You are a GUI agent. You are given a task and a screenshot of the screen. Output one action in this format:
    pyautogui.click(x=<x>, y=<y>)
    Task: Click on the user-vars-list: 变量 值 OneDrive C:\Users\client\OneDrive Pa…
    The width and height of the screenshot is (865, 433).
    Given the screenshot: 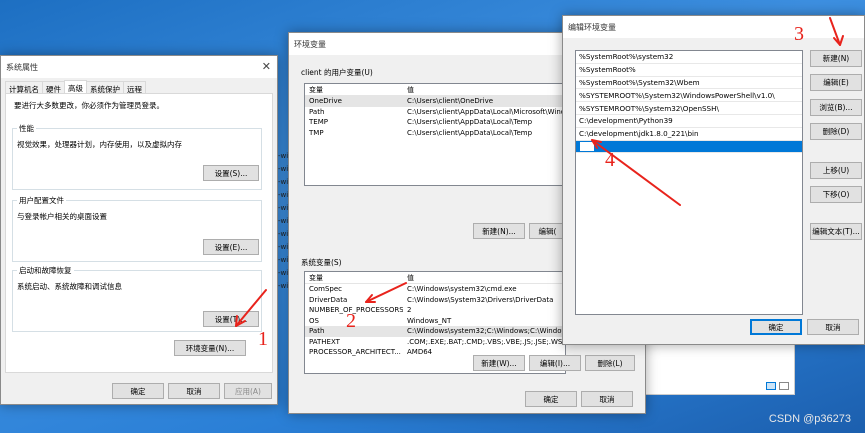 What is the action you would take?
    pyautogui.click(x=435, y=134)
    